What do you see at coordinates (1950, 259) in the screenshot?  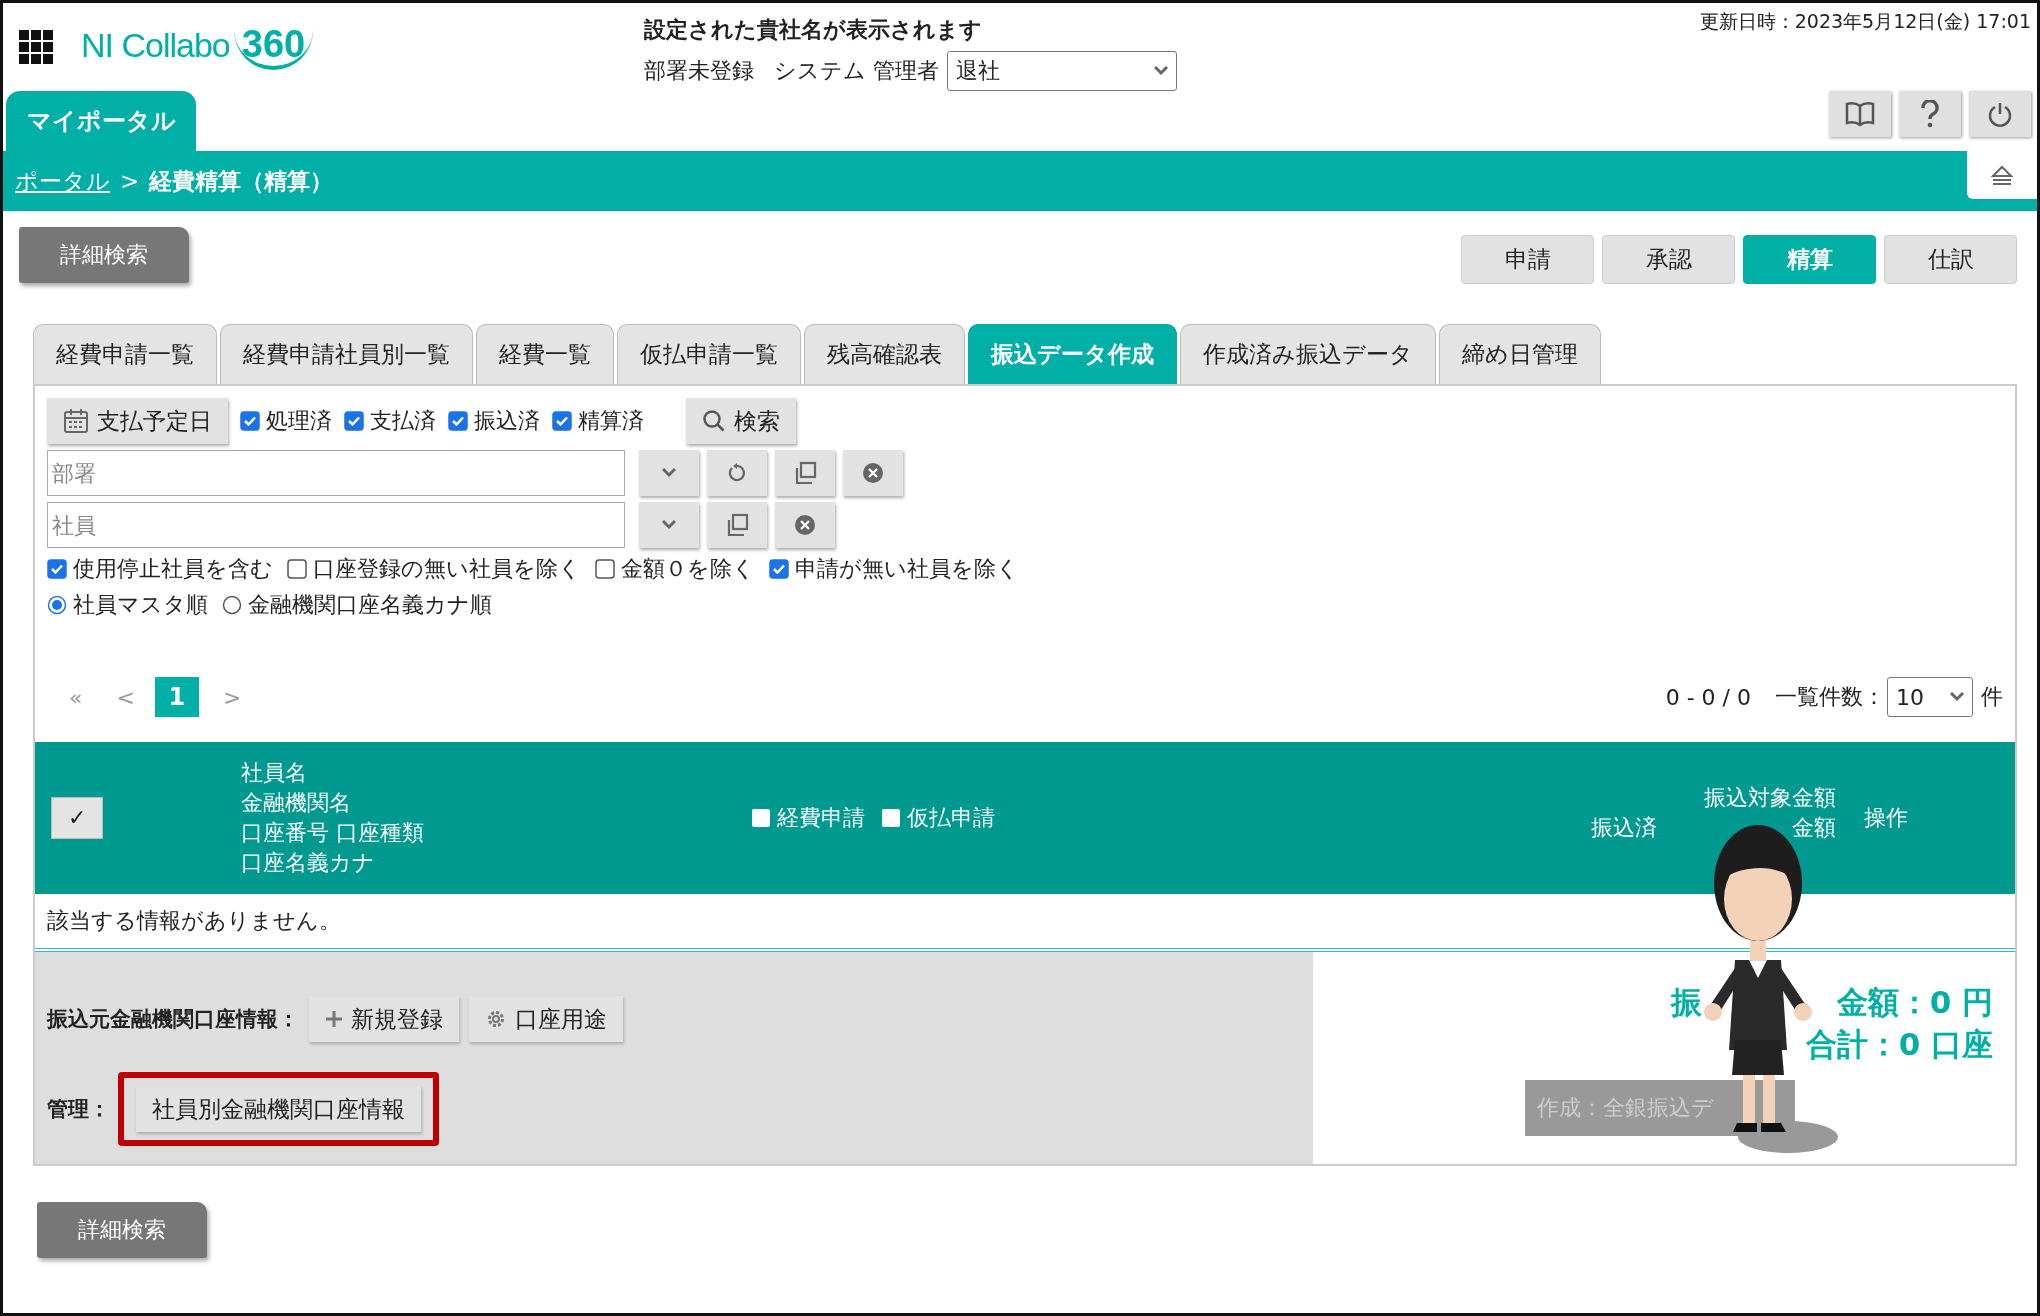 I see `mode-button: 仕訳` at bounding box center [1950, 259].